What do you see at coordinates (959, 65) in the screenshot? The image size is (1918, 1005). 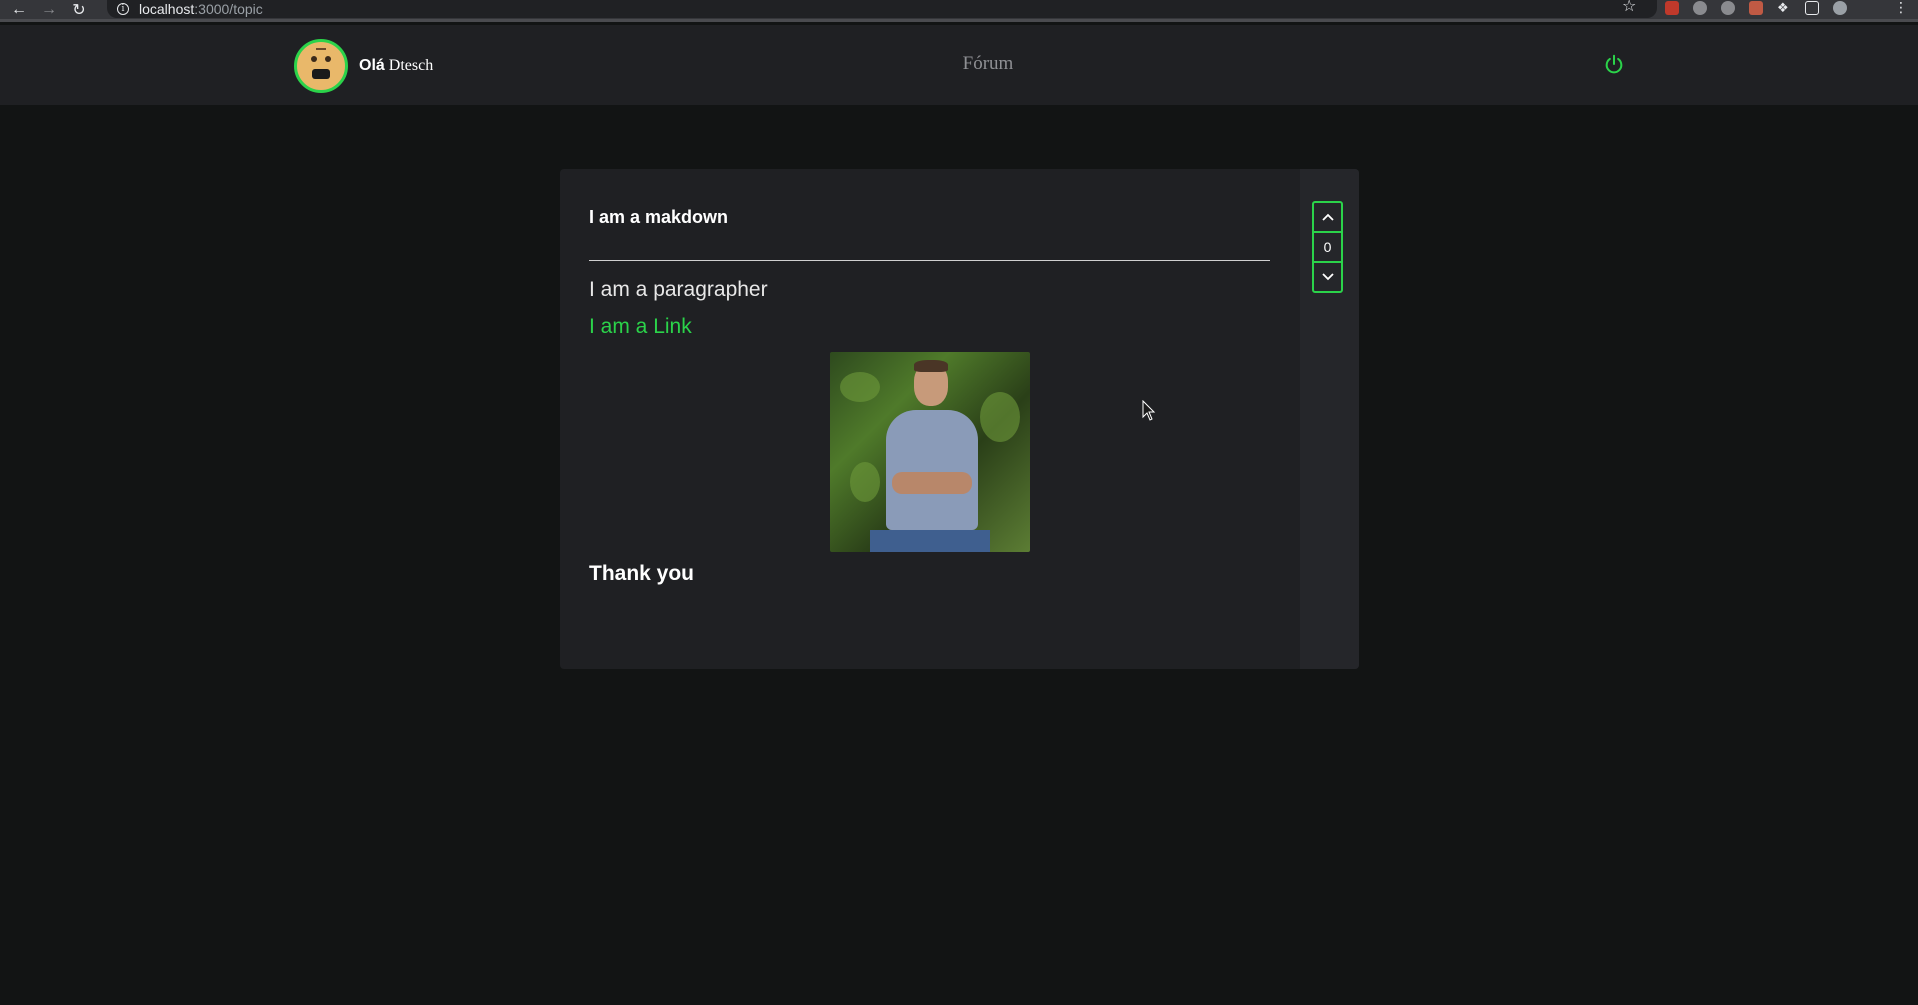 I see `app-header: Olá Dtesch Fórum` at bounding box center [959, 65].